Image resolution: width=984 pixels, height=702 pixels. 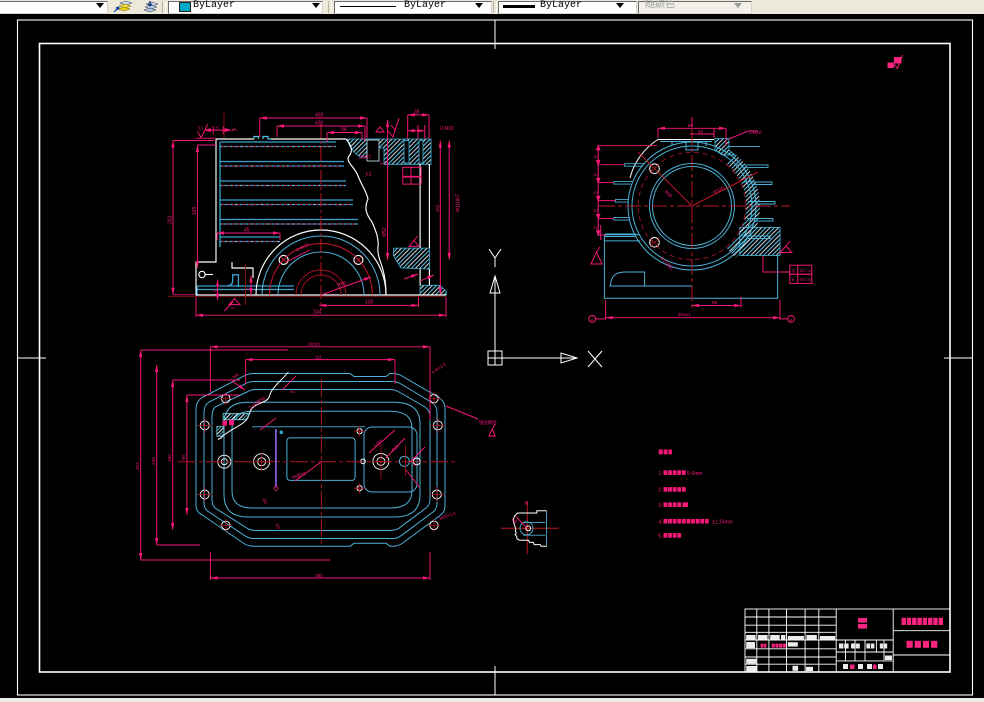 I want to click on svg-text: 130, so click(x=369, y=303).